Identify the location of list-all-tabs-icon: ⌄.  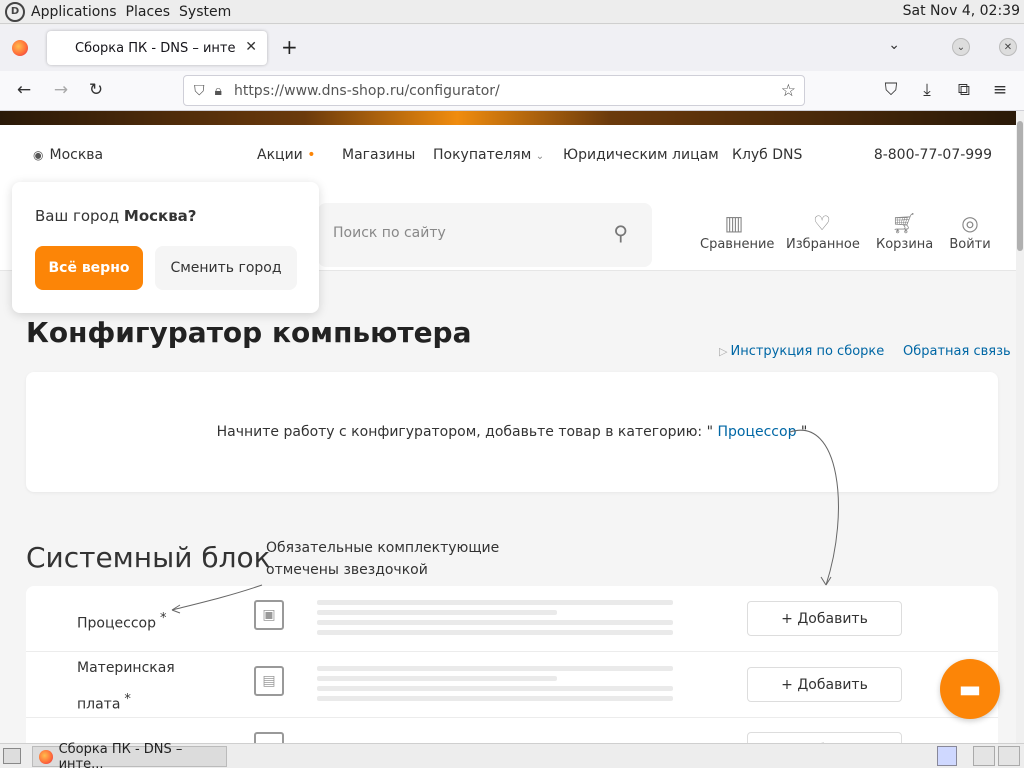
(894, 45).